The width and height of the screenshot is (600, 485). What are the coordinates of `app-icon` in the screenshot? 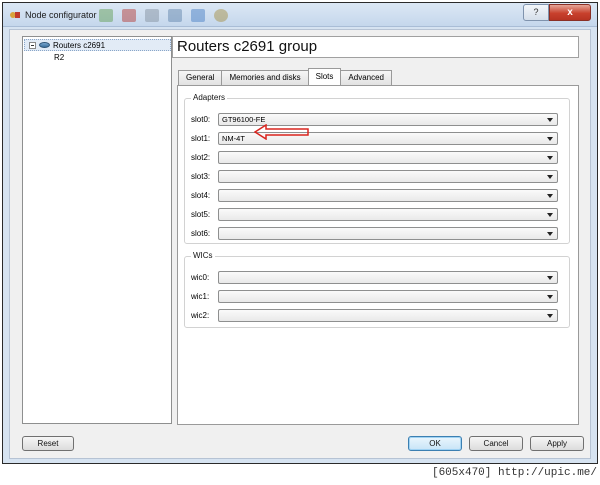 It's located at (15, 15).